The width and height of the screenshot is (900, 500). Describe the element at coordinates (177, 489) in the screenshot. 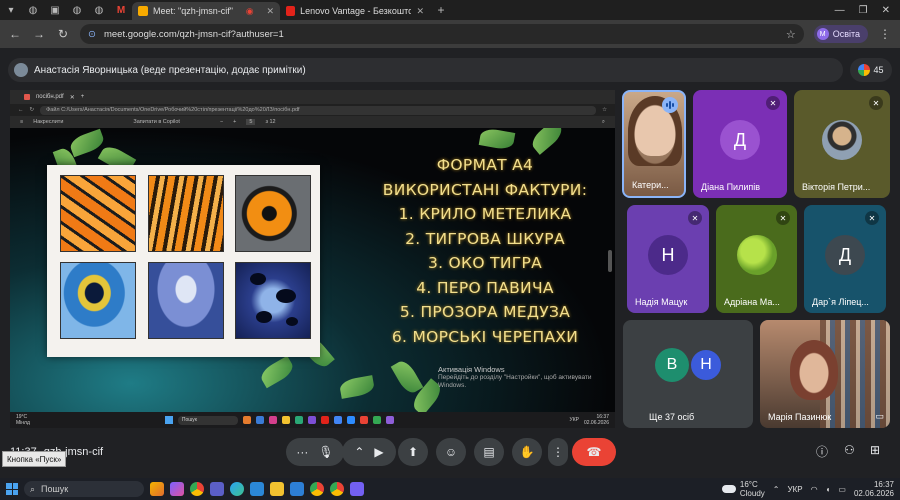

I see `copilot-app-icon` at that location.